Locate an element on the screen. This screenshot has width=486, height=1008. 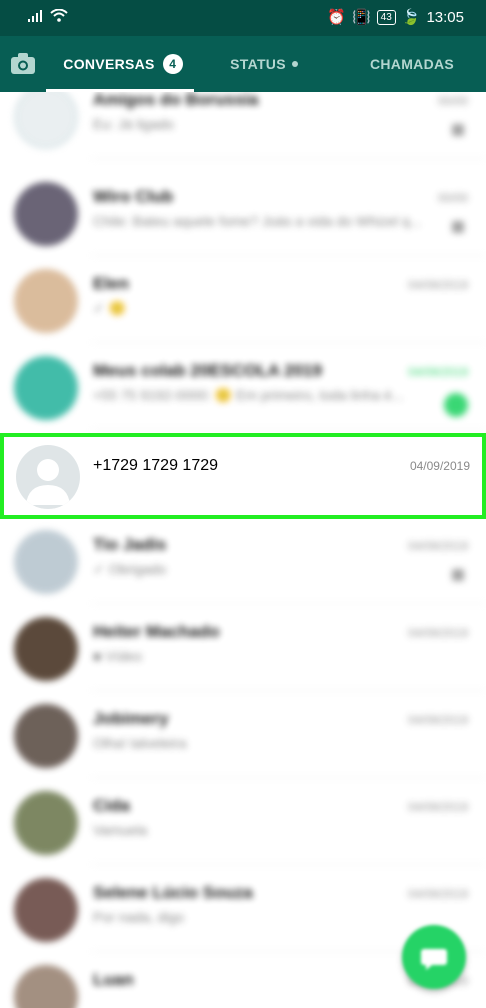
tab-chamadas-label: CHAMADAS is located at coordinates (412, 64).